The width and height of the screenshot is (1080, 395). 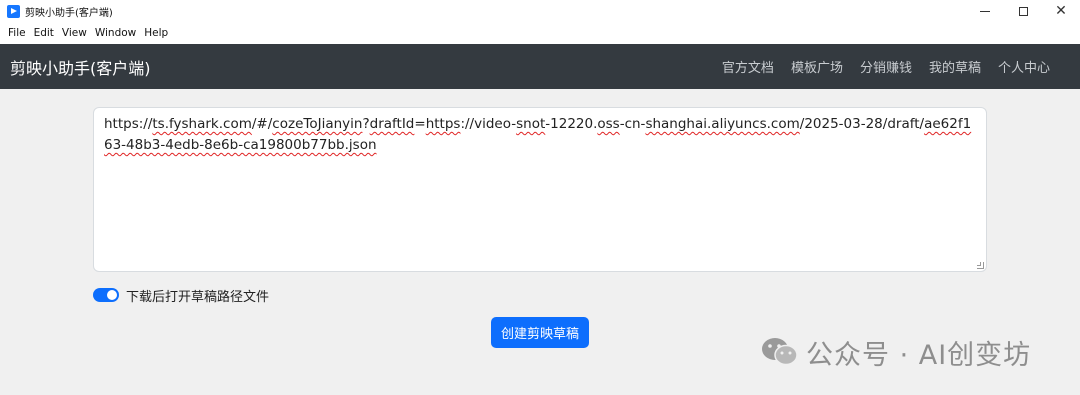 I want to click on url-segment: -12220., so click(x=571, y=124).